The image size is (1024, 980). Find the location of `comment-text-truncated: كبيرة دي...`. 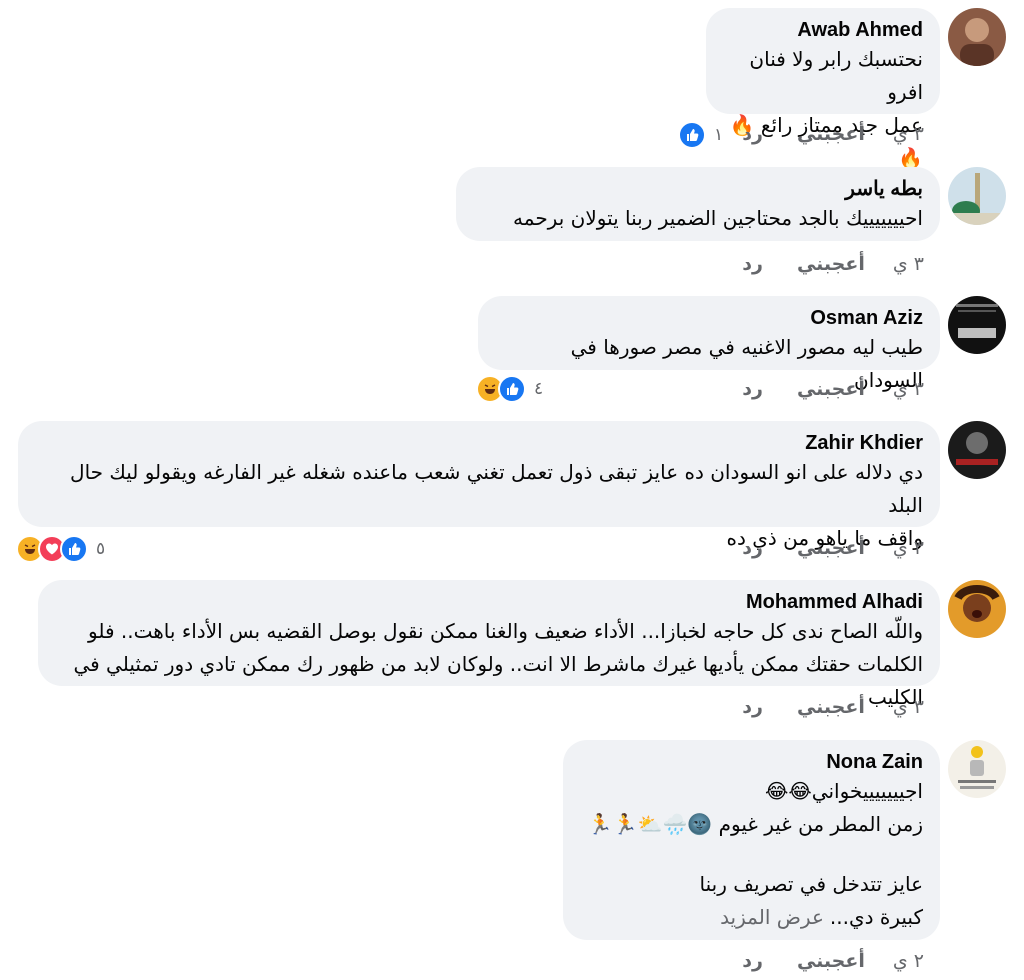

comment-text-truncated: كبيرة دي... is located at coordinates (876, 917).